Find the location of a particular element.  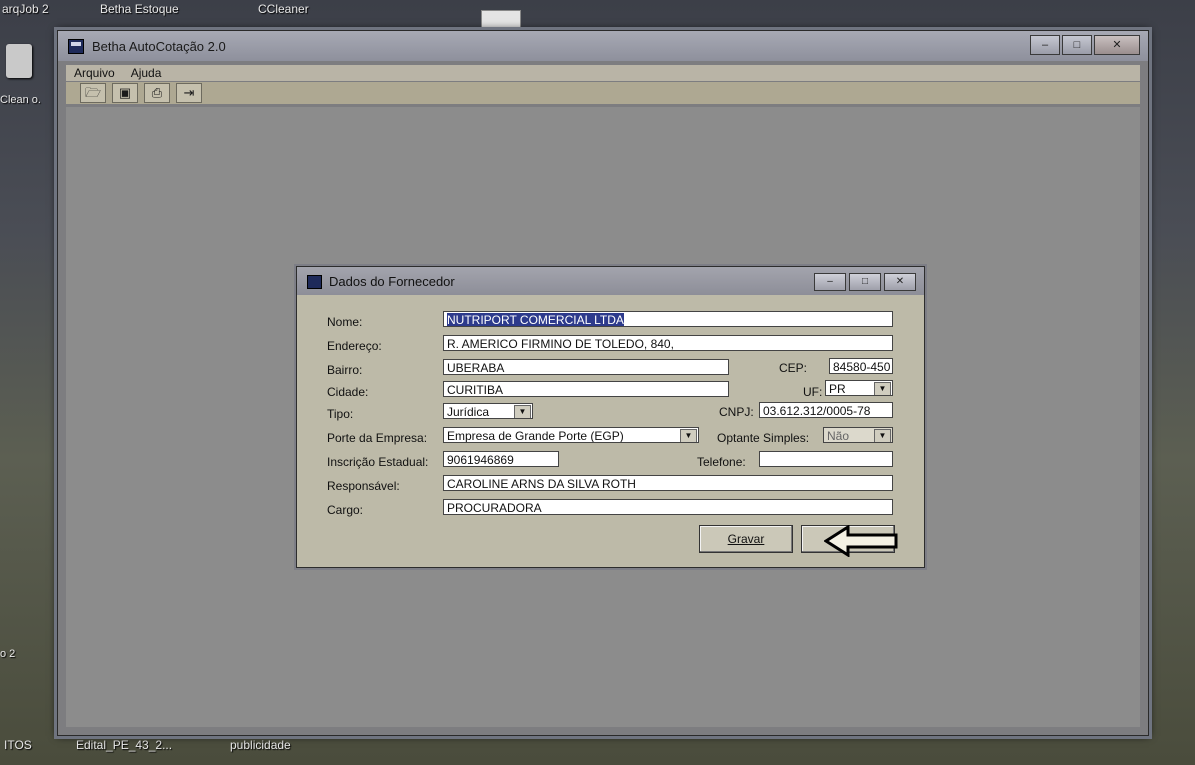

toolbar: 🗁 ▣ ⎙ ⇥ is located at coordinates (603, 93).